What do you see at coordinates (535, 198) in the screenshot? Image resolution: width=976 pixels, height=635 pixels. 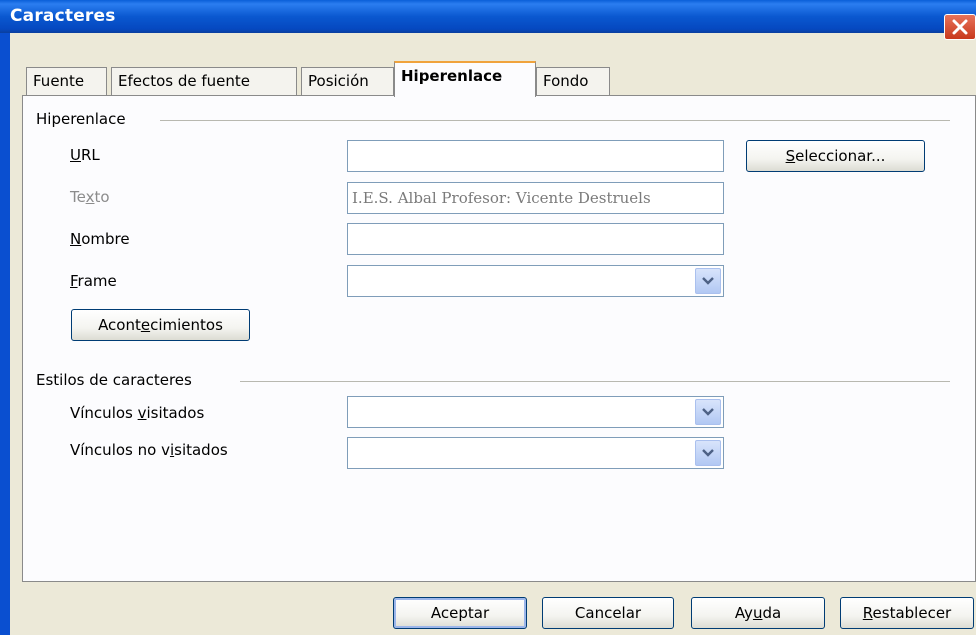 I see `text-field: I.E.S. Albal Profesor: Vicente Destruels` at bounding box center [535, 198].